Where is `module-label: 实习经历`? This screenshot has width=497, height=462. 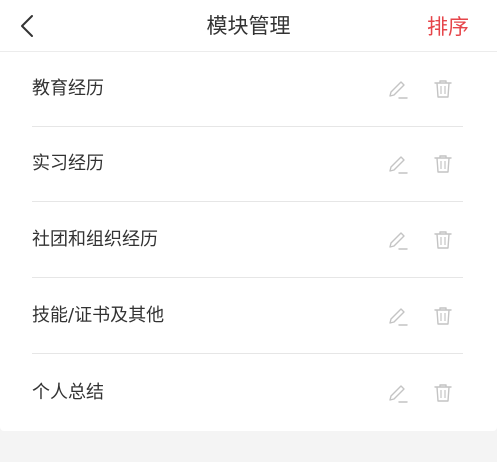
module-label: 实习经历 is located at coordinates (68, 163).